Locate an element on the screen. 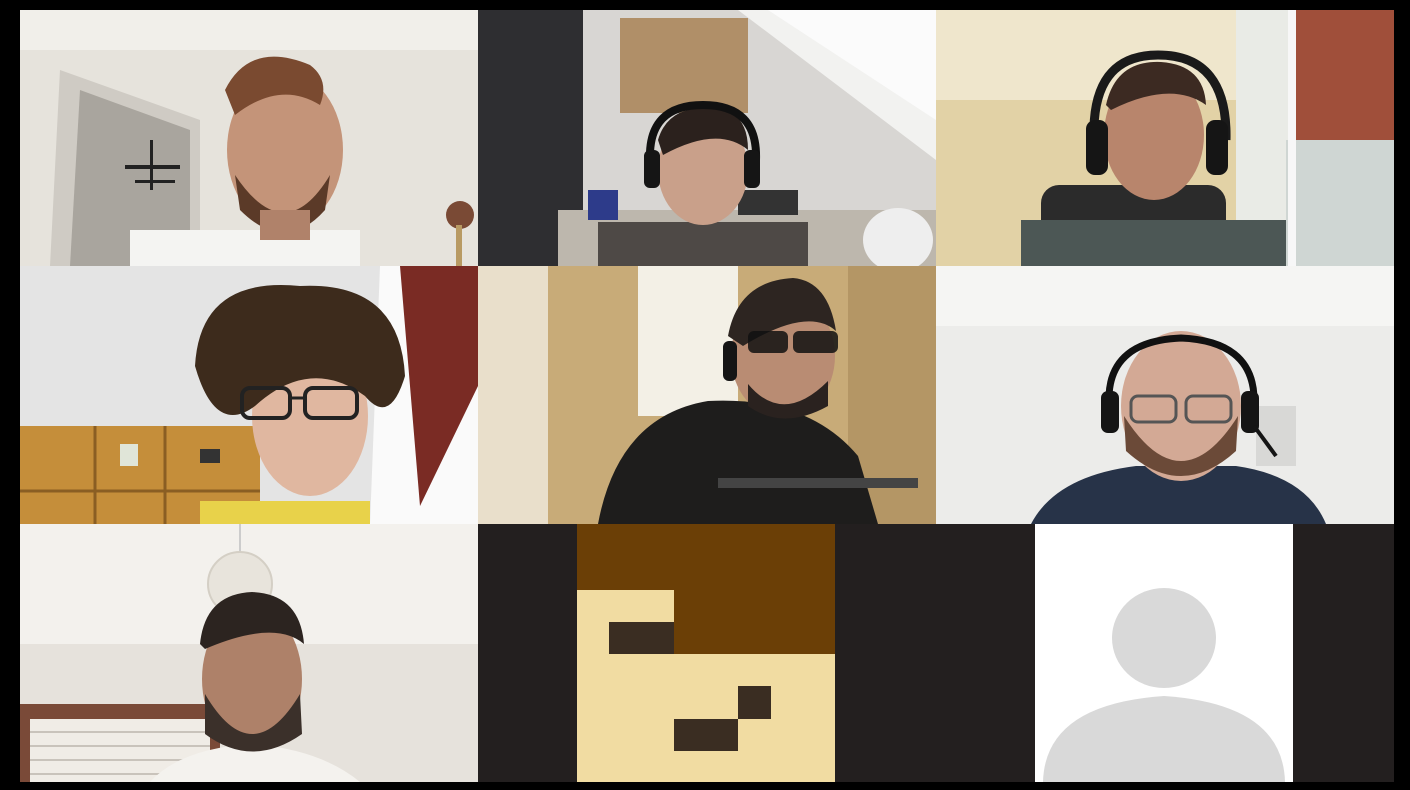  pixel-face-avatar-icon is located at coordinates (706, 653).